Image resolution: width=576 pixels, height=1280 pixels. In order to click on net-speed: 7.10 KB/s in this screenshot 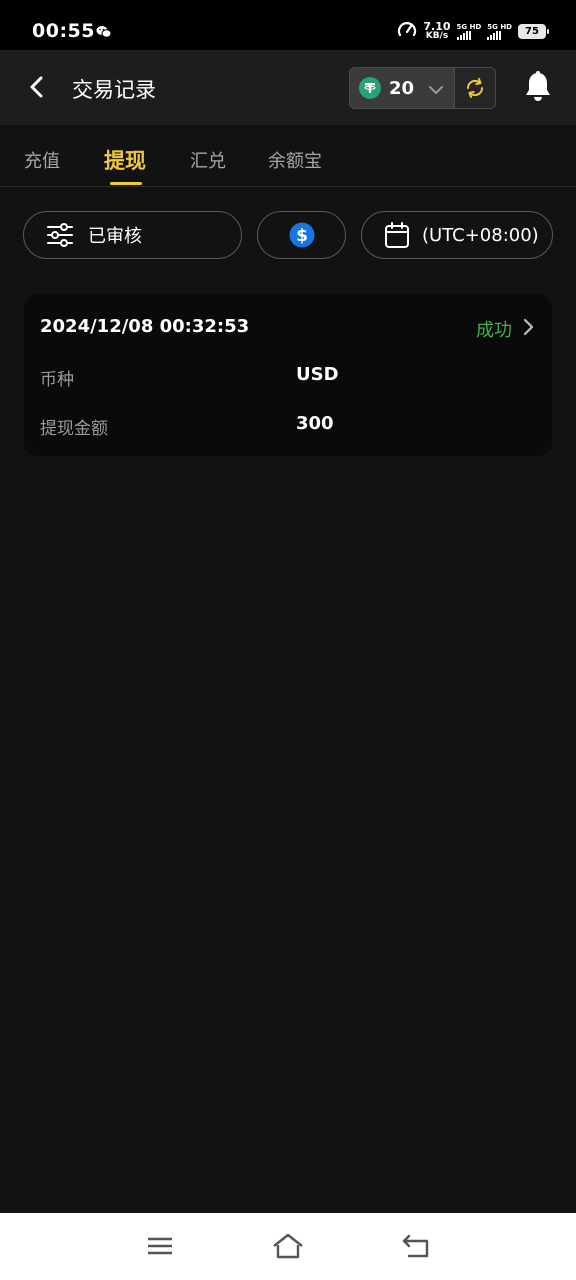, I will do `click(436, 31)`.